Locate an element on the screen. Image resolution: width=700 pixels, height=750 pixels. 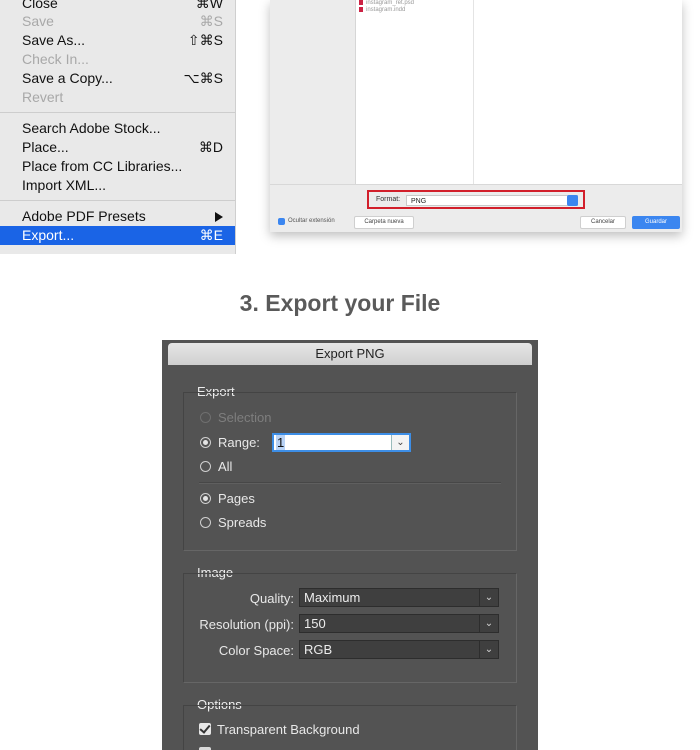
color-space-label: Color Space: is located at coordinates (256, 650).